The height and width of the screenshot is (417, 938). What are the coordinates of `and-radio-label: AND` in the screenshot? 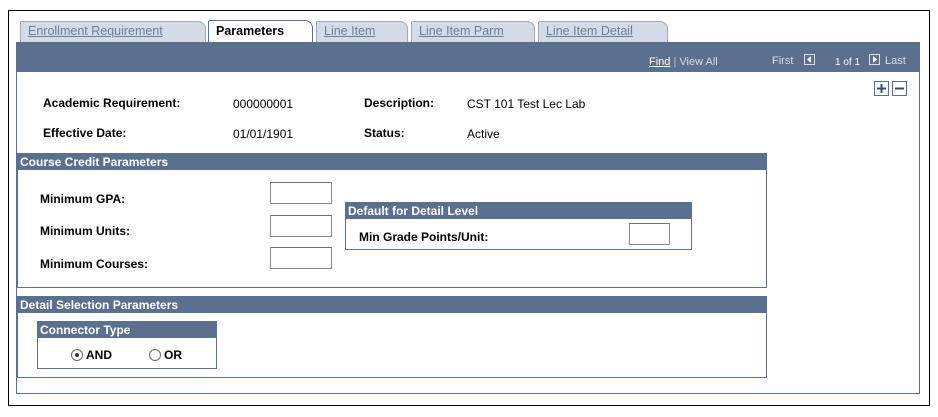 It's located at (99, 355).